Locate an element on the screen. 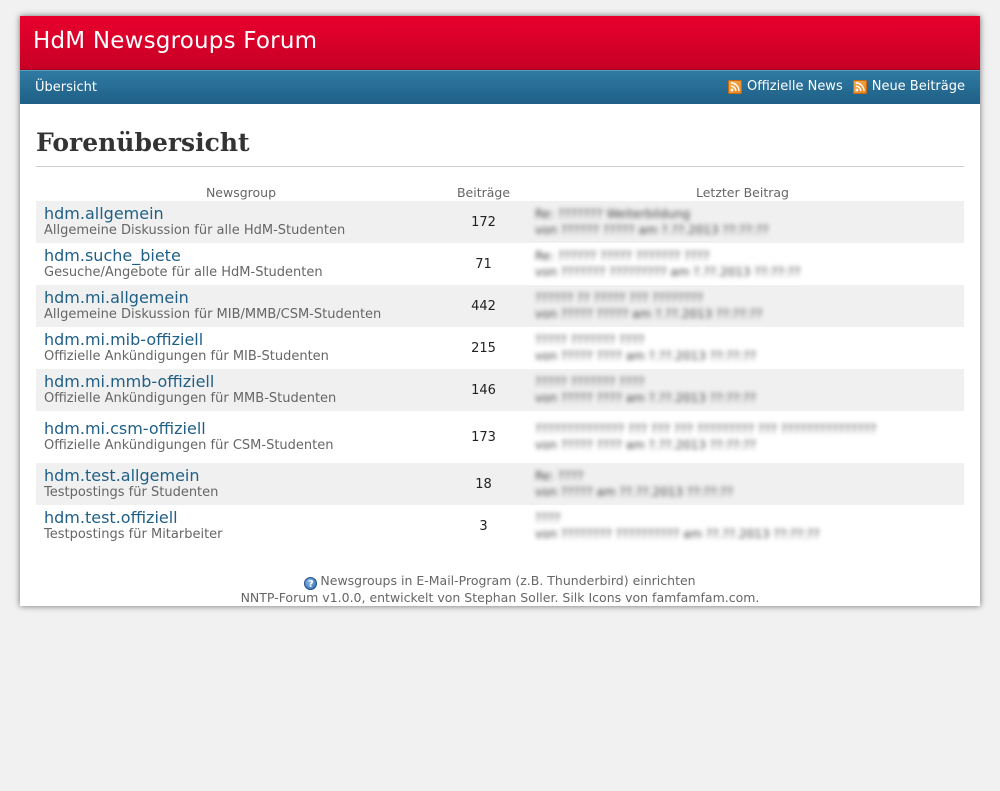  newsgroup-link: hdm.test.offiziell is located at coordinates (245, 518).